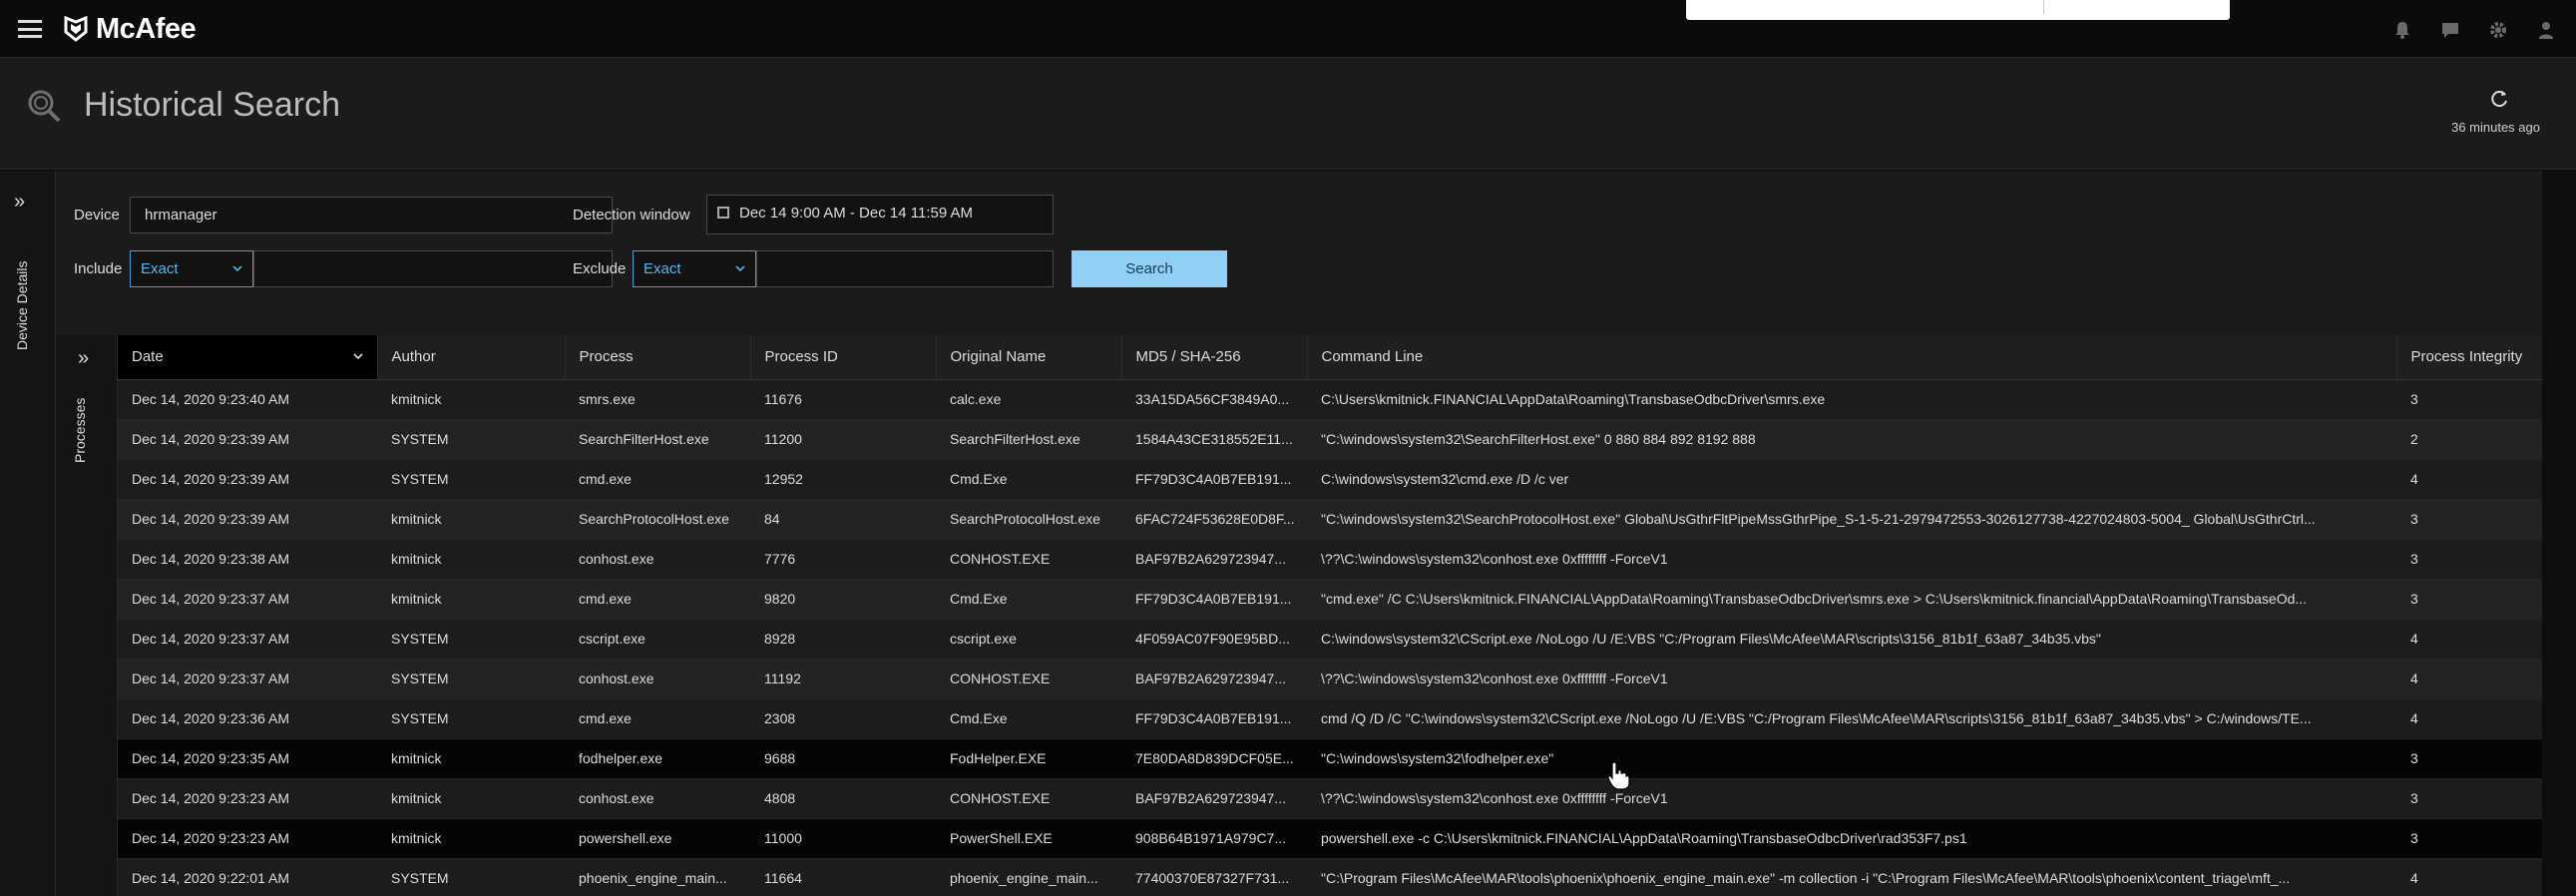 The image size is (2576, 896). I want to click on menu-icon, so click(30, 29).